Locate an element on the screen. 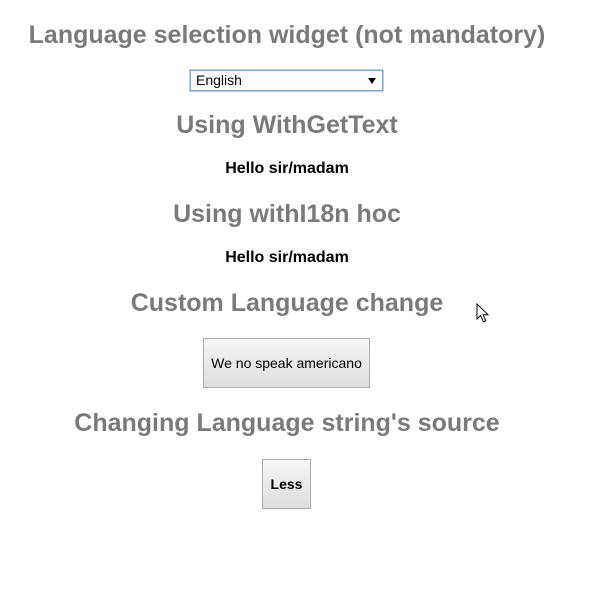  language-select-value: English is located at coordinates (219, 80).